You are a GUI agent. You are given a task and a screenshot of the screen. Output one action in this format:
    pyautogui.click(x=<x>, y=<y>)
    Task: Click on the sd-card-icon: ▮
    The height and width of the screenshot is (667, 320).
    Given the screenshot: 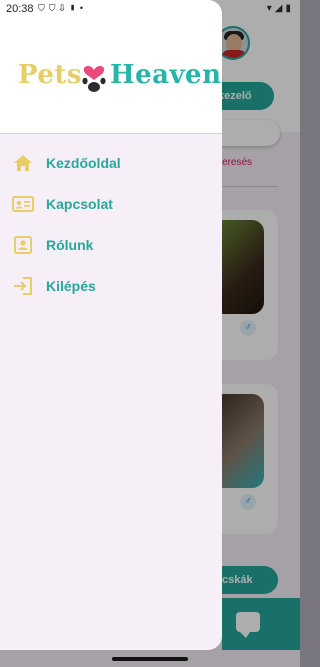 What is the action you would take?
    pyautogui.click(x=74, y=8)
    